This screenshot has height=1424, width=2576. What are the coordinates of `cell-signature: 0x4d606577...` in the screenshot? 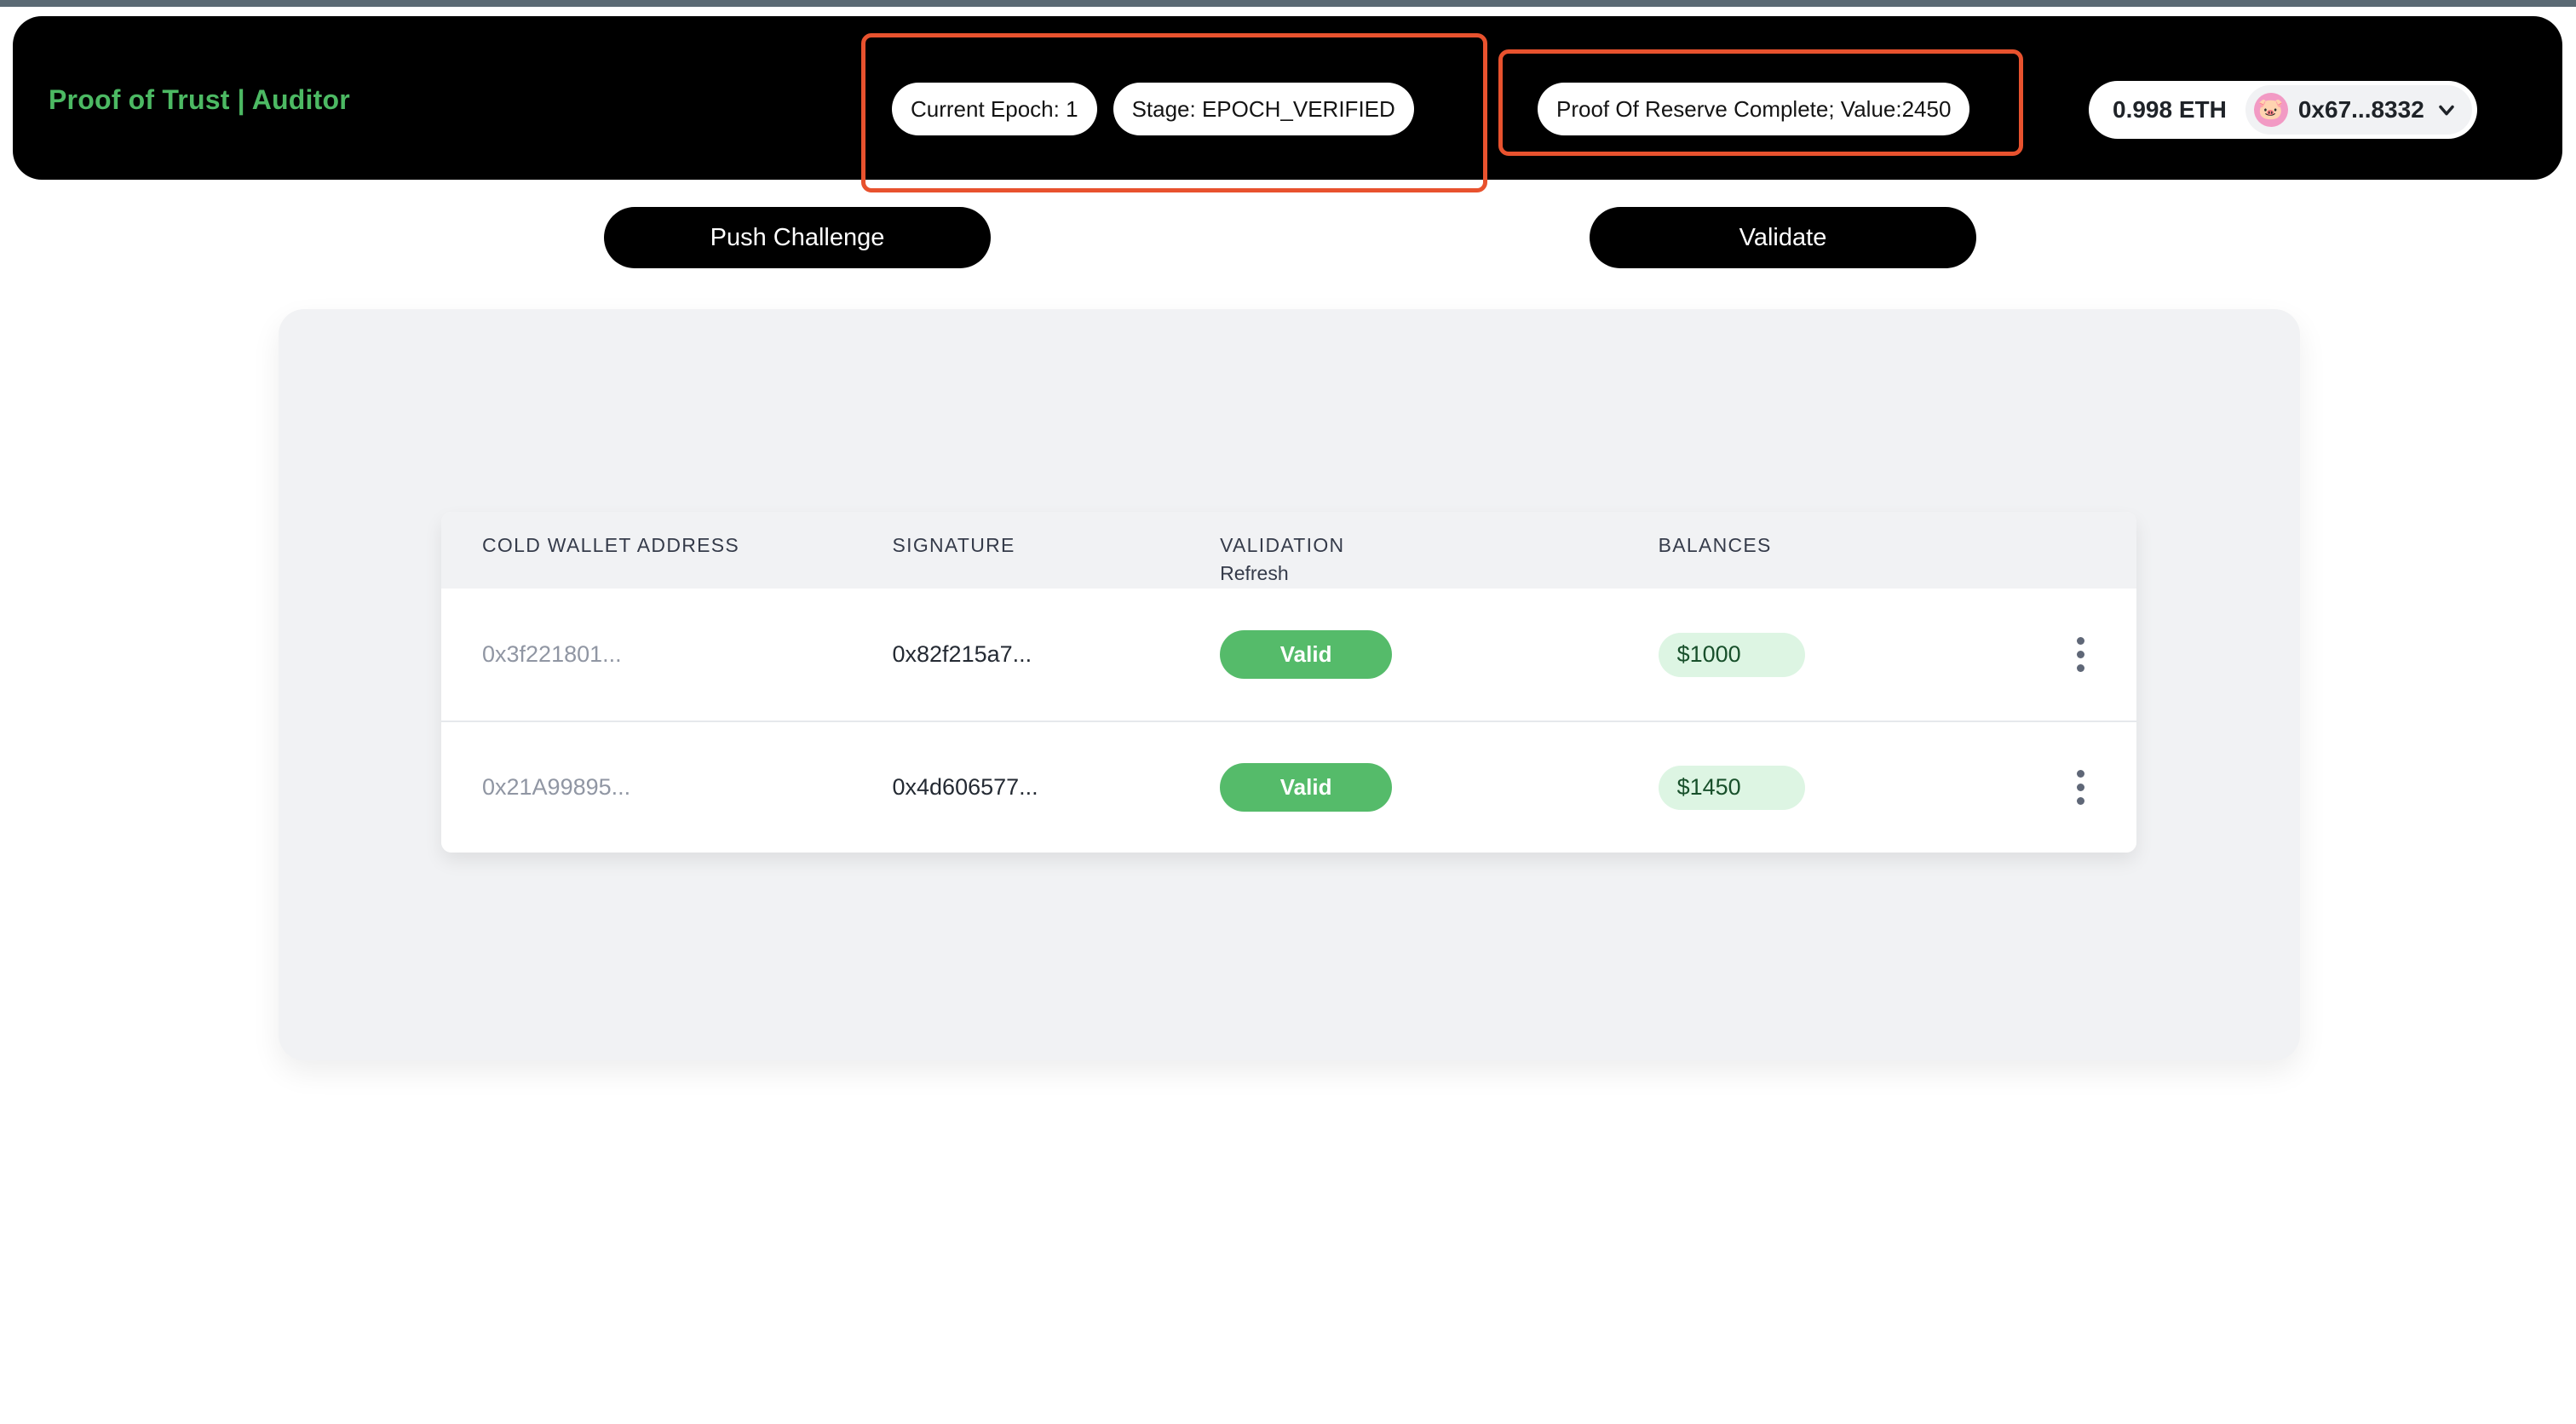 It's located at (1057, 787).